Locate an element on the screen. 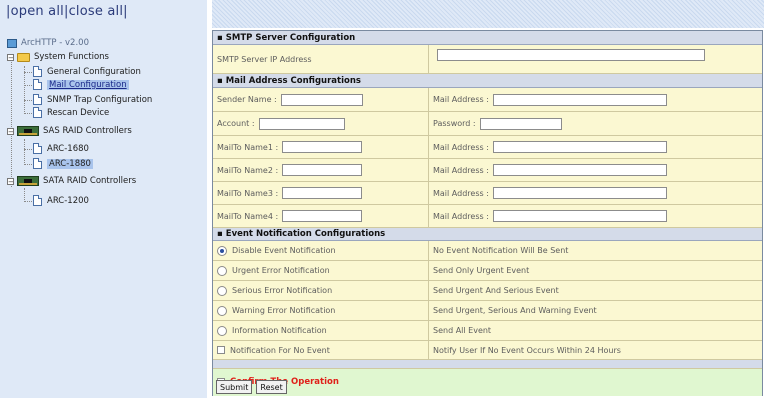  confirm-area: Confirm The Operation is located at coordinates (487, 382).